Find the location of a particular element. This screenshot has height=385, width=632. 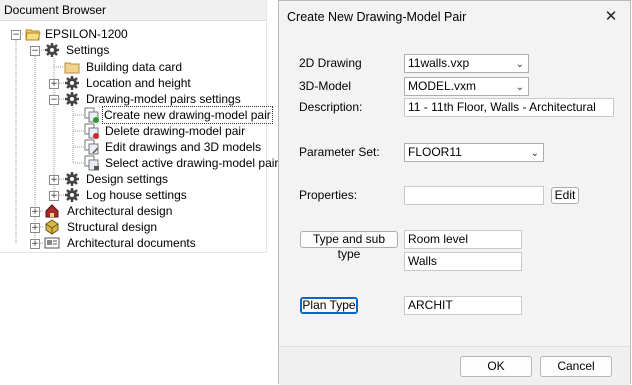

folder-open-icon is located at coordinates (33, 35).